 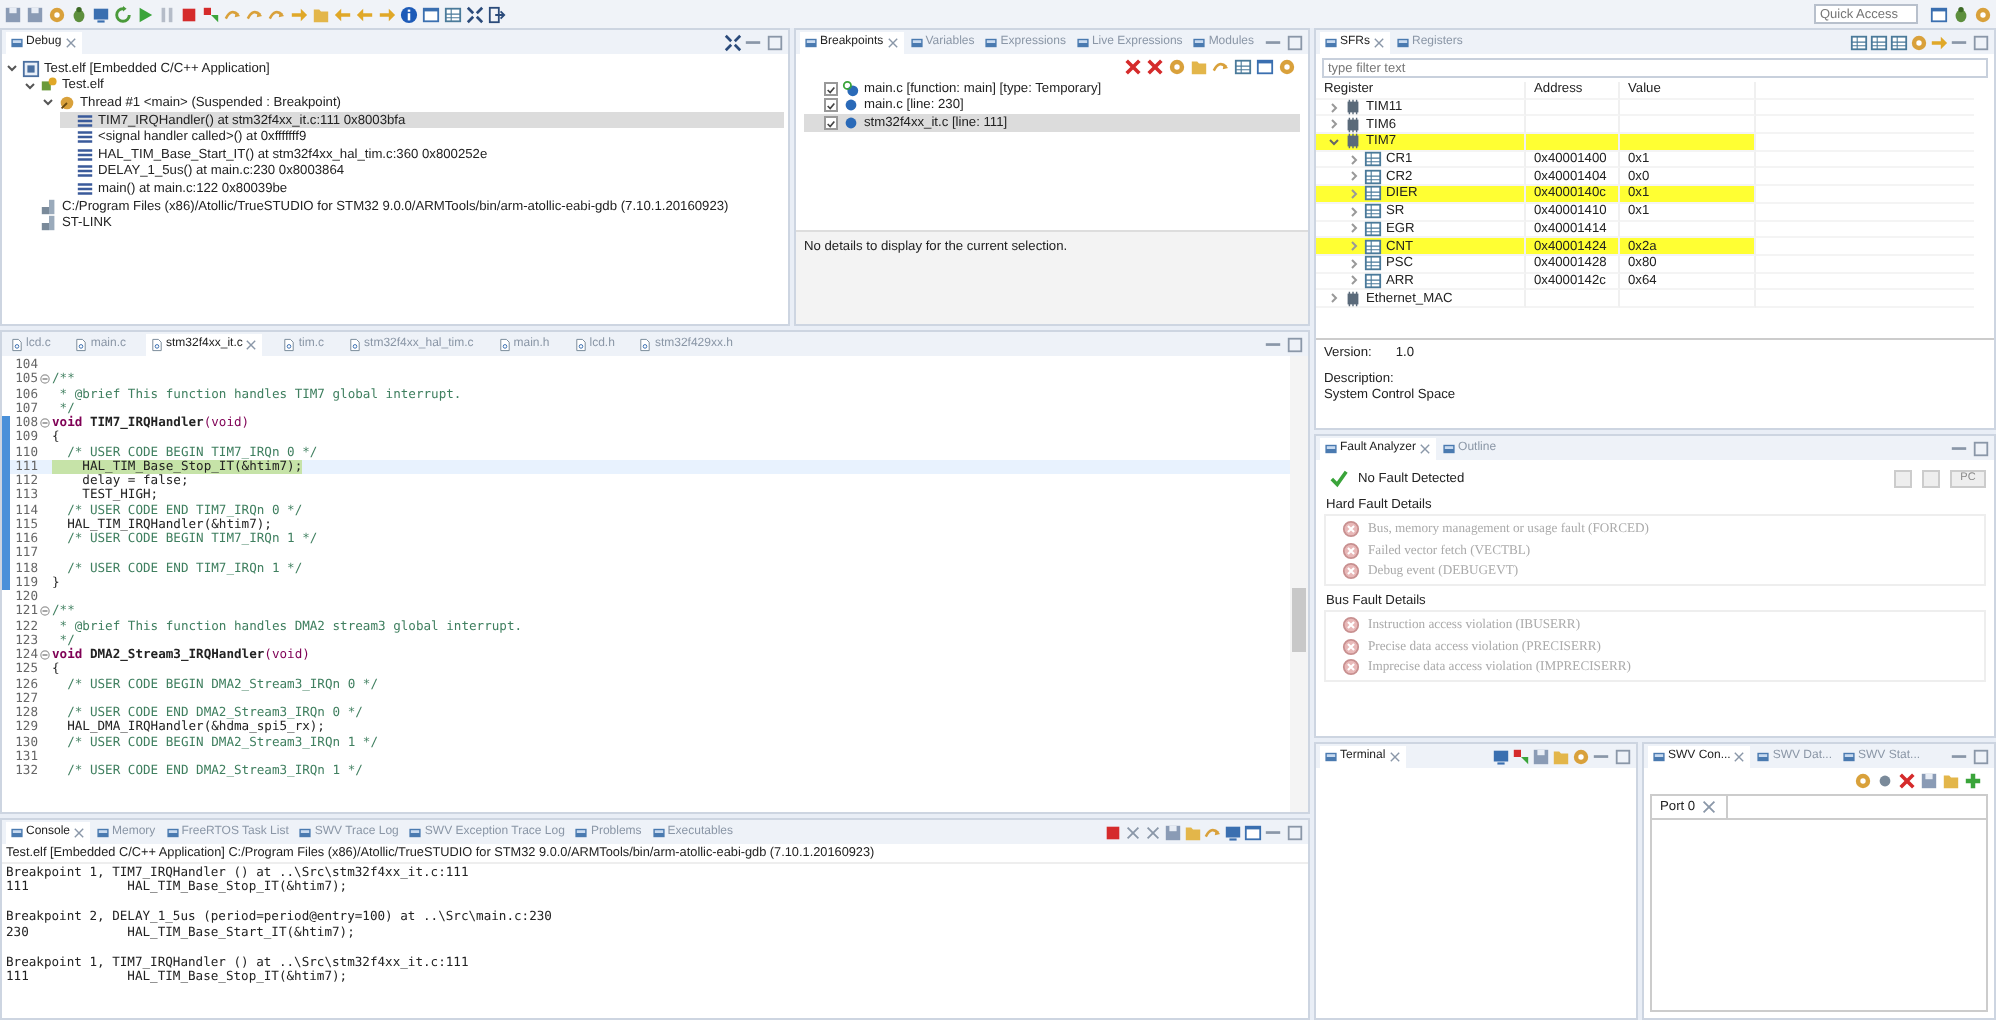 What do you see at coordinates (497, 14) in the screenshot?
I see `exit-icon` at bounding box center [497, 14].